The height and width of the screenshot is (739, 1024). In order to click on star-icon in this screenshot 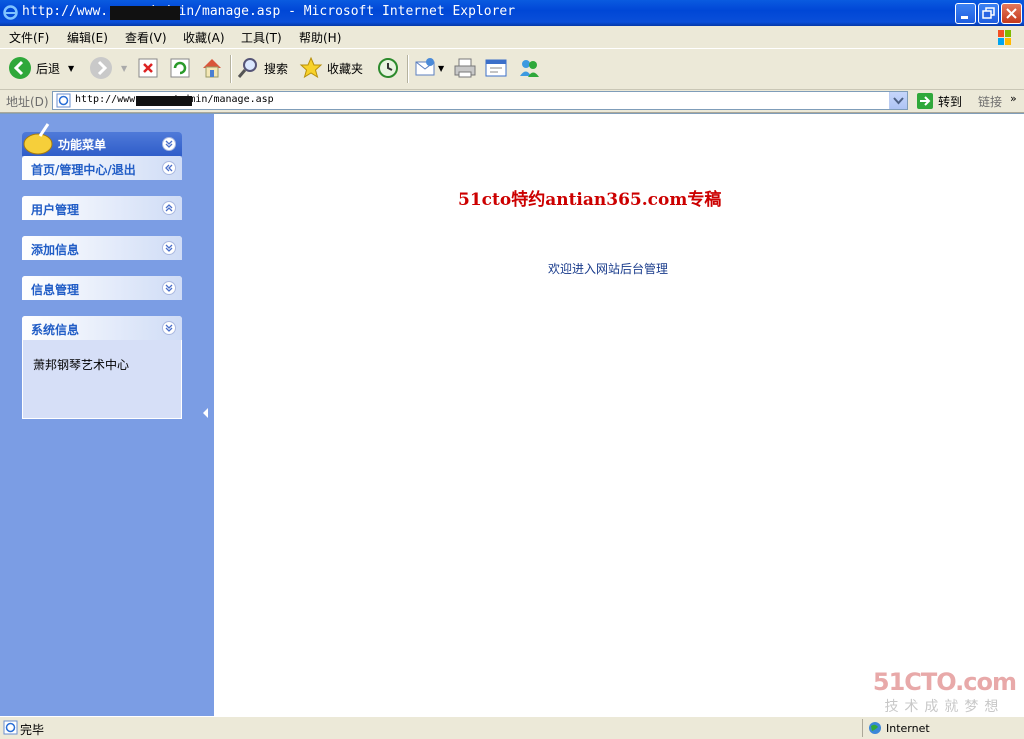, I will do `click(311, 67)`.